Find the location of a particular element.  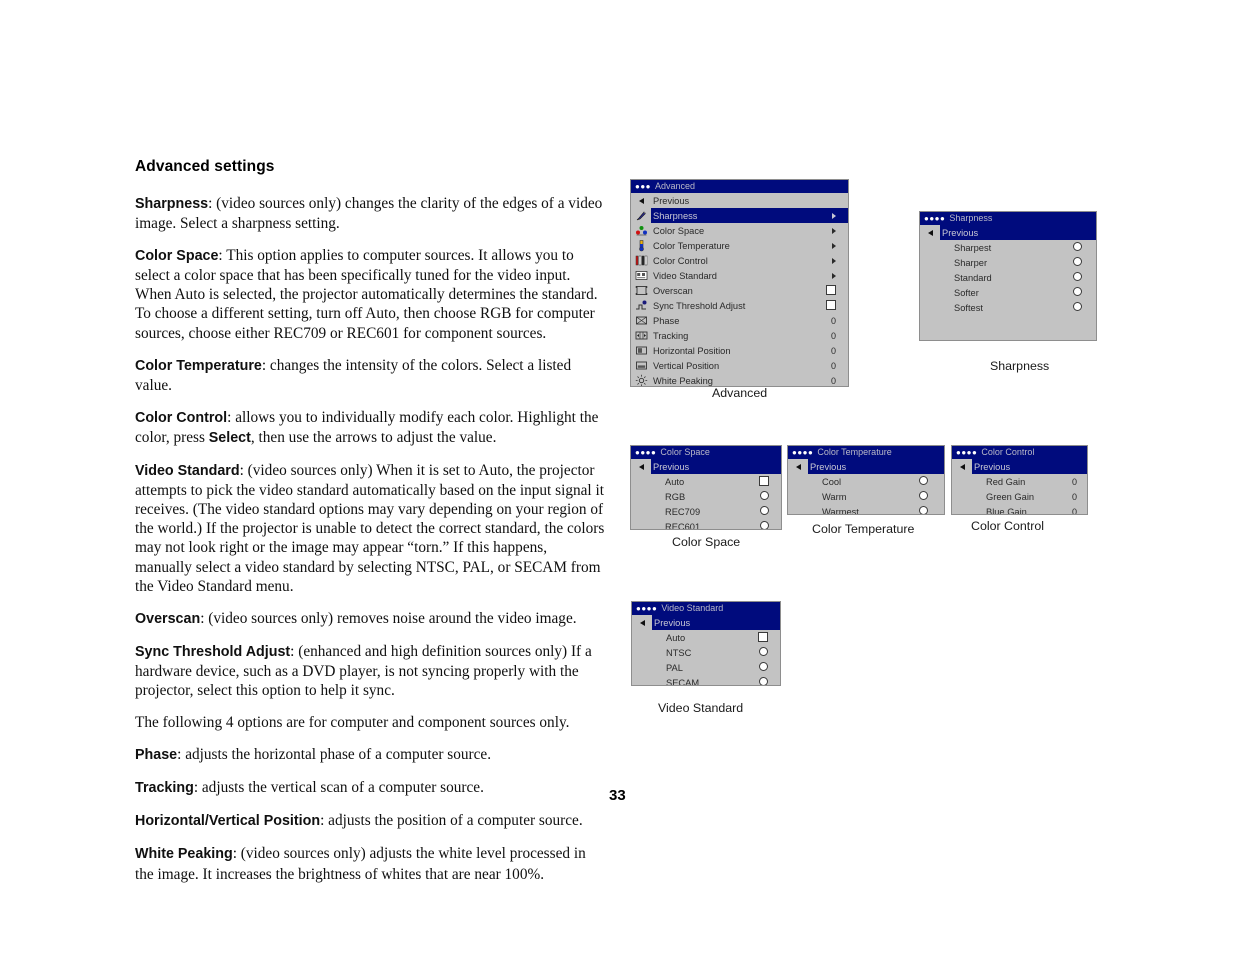

menu-item-color-space: Color Space is located at coordinates (739, 230).